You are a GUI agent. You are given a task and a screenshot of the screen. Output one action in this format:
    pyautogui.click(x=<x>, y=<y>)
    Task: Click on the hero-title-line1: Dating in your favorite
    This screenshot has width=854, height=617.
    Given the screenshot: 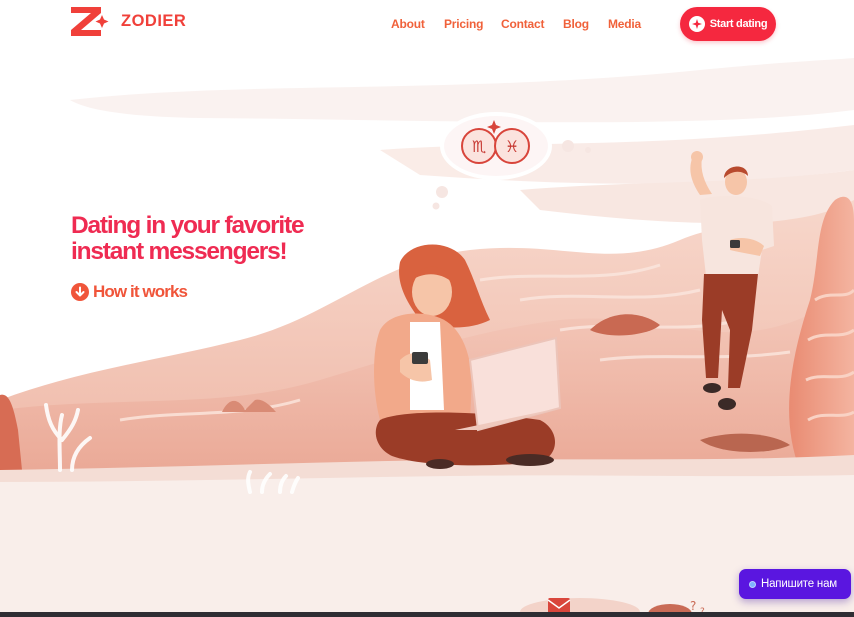 What is the action you would take?
    pyautogui.click(x=188, y=225)
    